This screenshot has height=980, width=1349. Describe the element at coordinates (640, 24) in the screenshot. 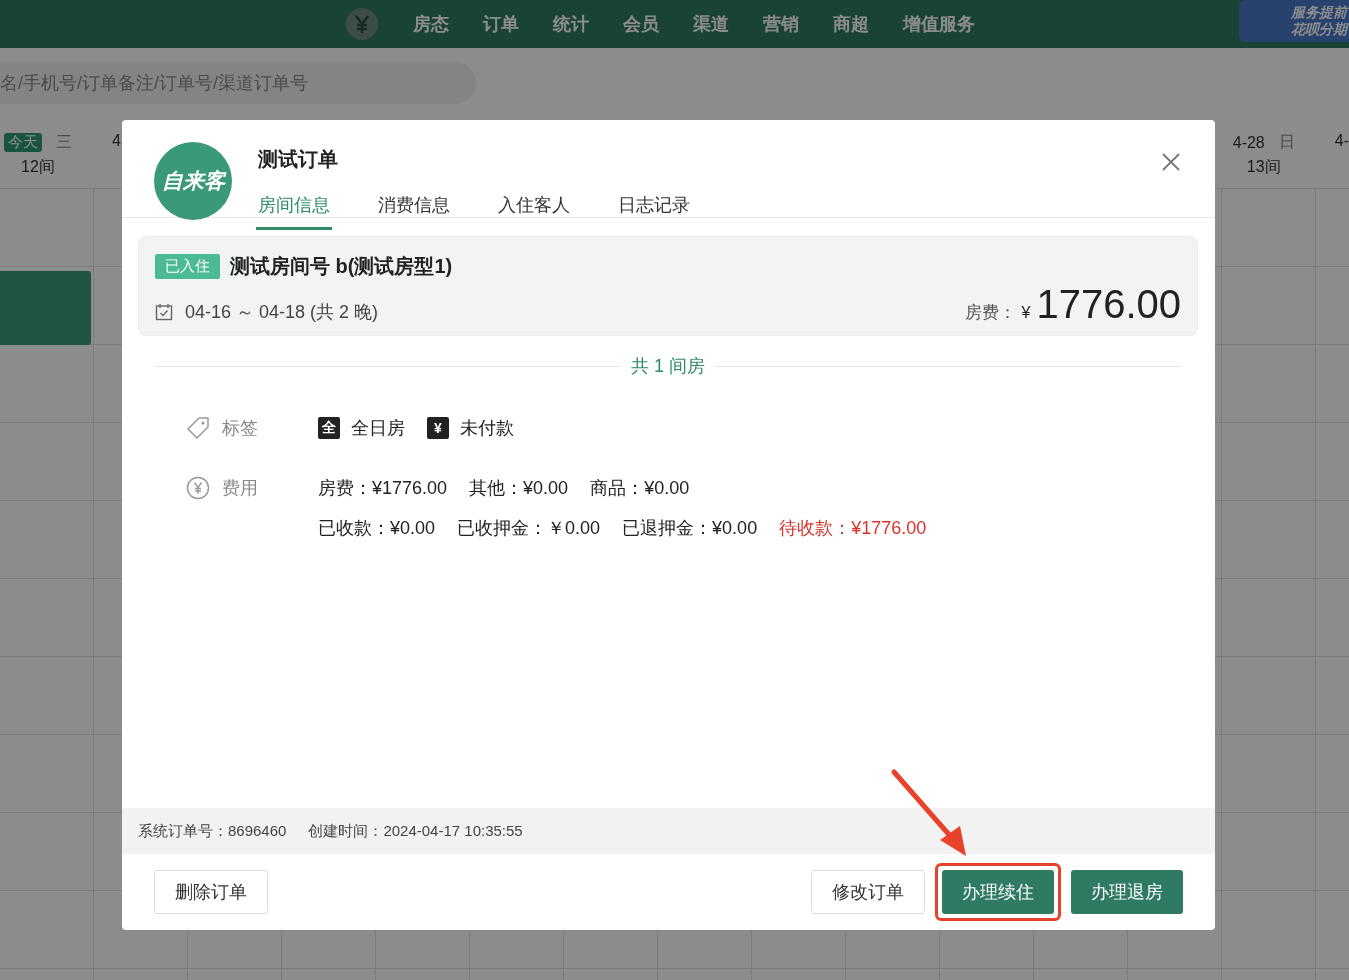

I see `nav-item: 会员` at that location.